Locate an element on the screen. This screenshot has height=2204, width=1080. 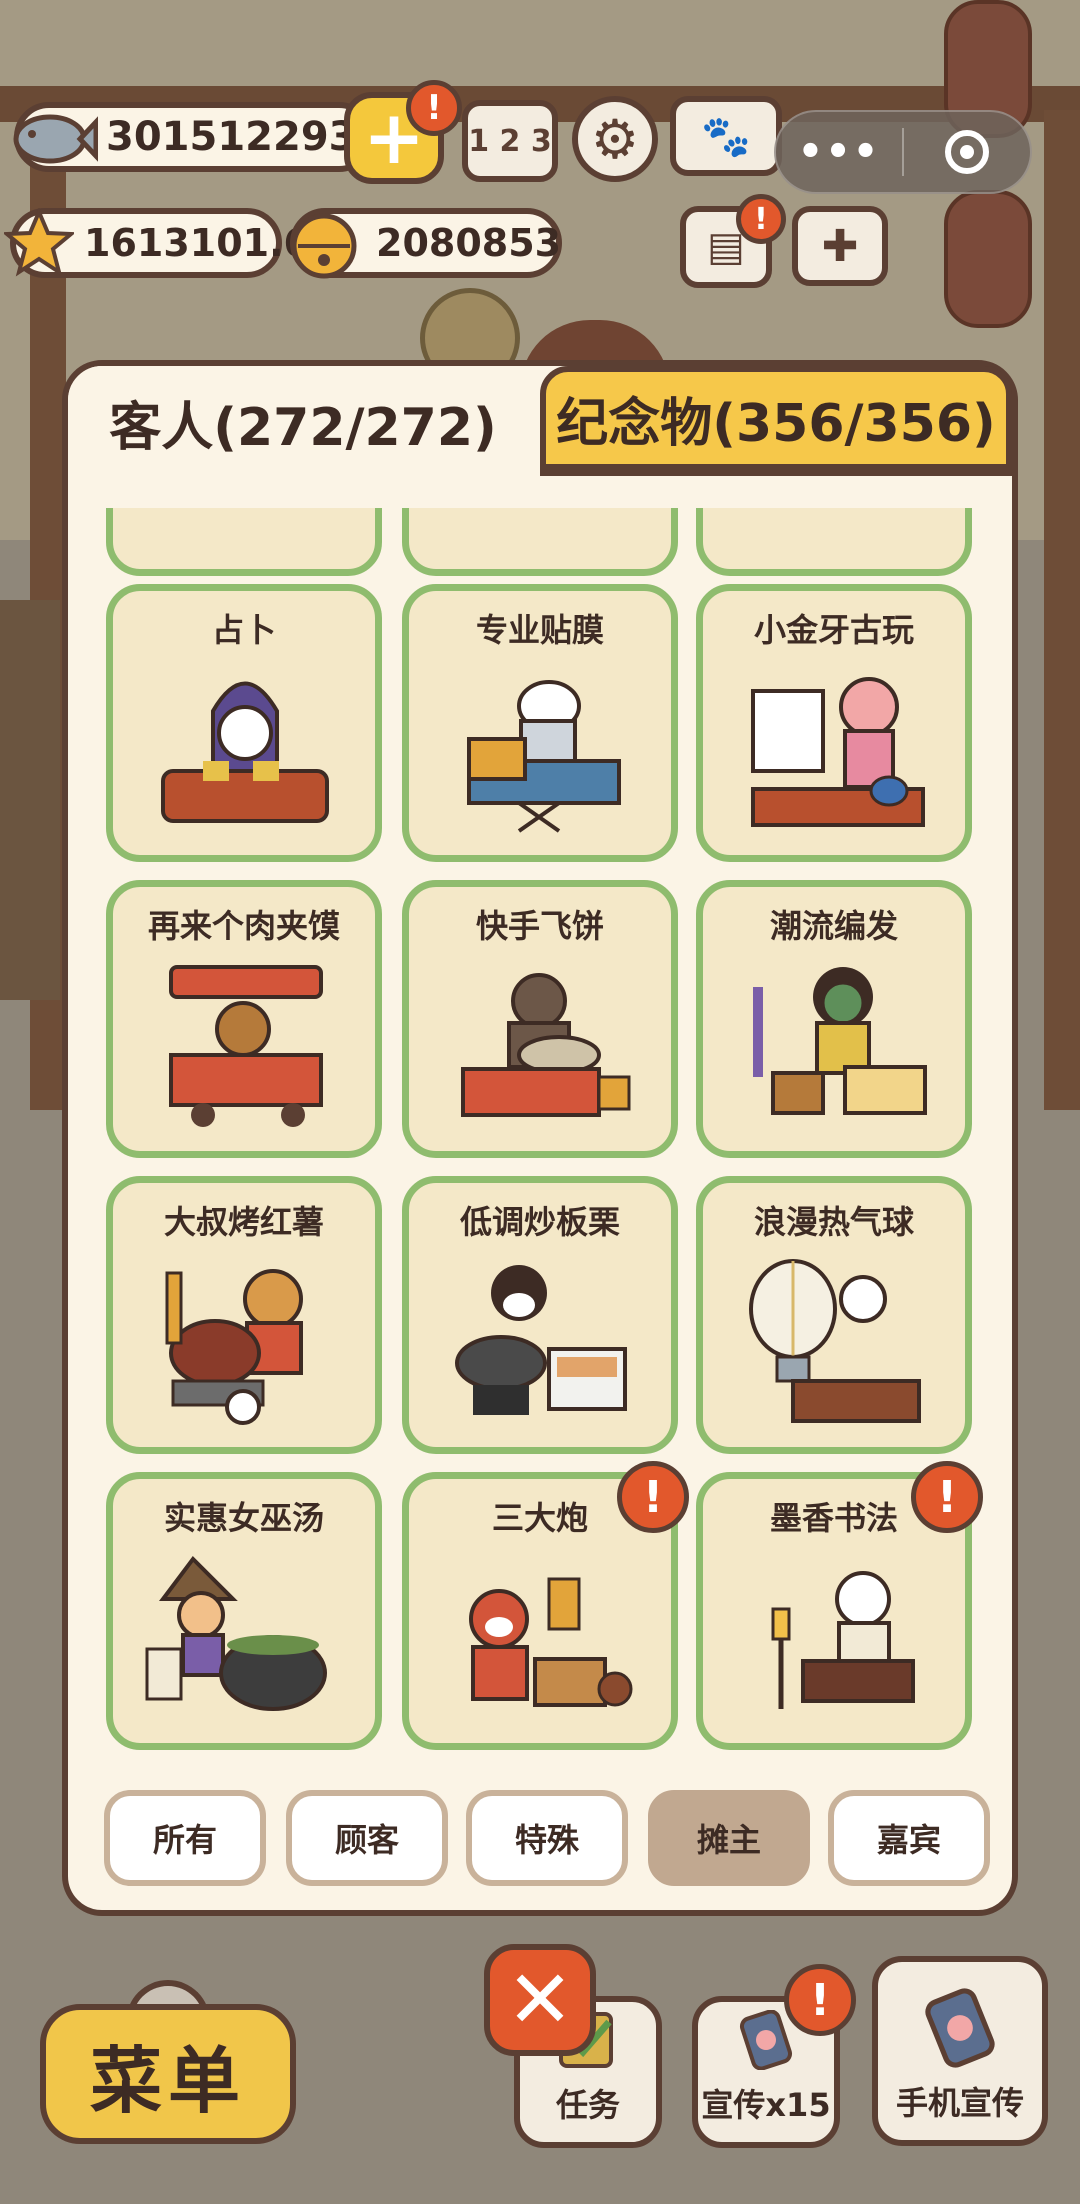
podium-icon: 1 2 3 is located at coordinates (510, 141).